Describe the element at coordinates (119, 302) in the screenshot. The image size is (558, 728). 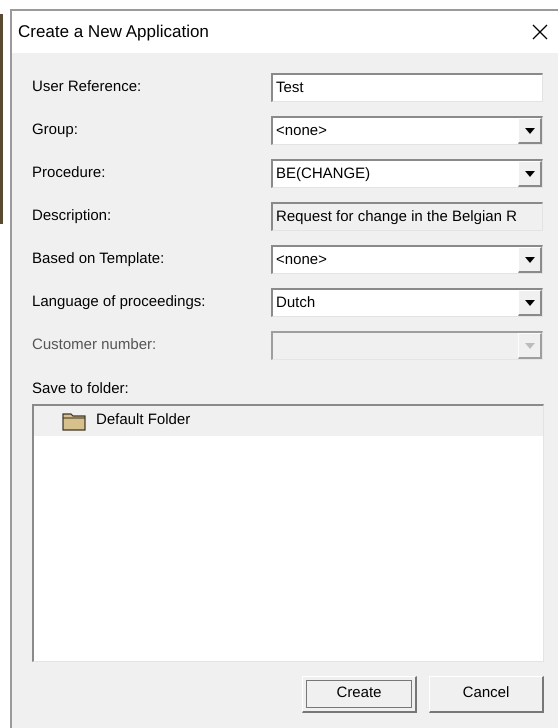
I see `field-label: Language of proceedings:` at that location.